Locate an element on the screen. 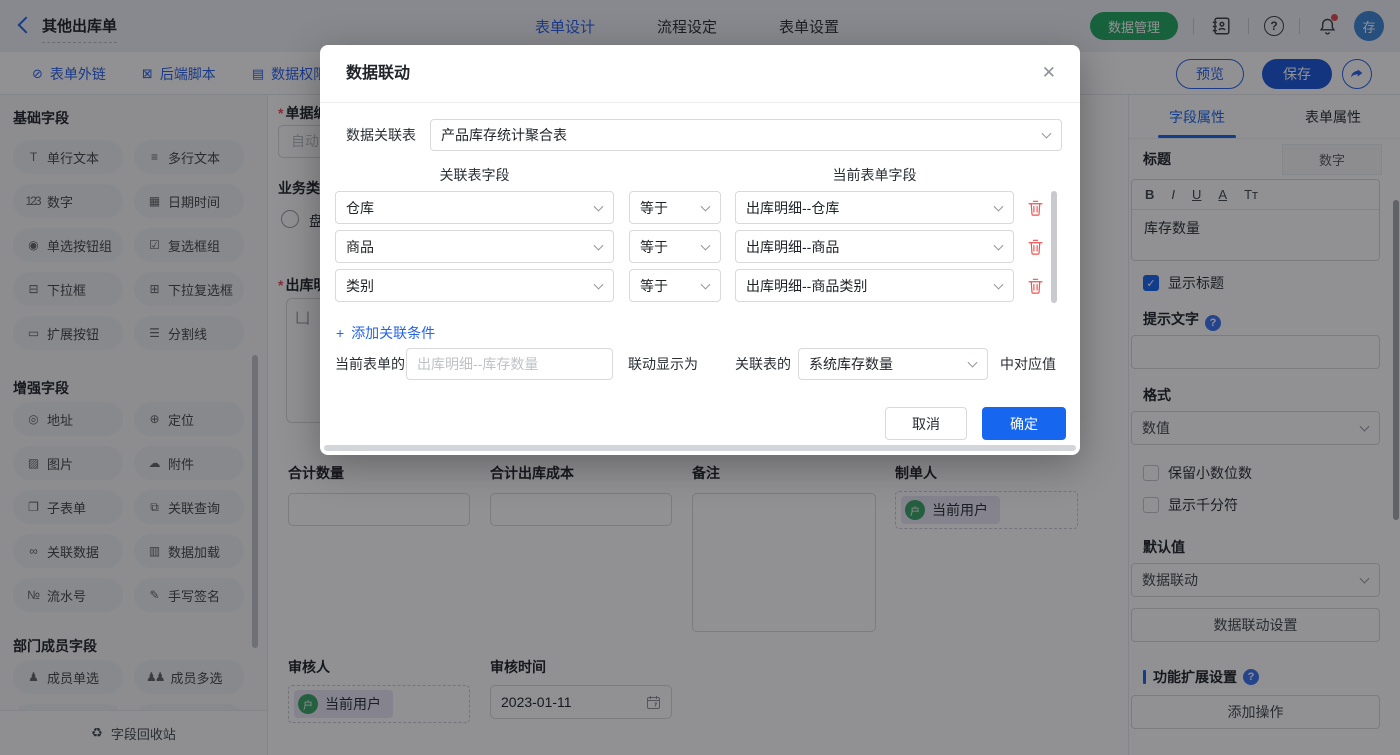 This screenshot has width=1400, height=755. confirm-button: 确定 is located at coordinates (1024, 423).